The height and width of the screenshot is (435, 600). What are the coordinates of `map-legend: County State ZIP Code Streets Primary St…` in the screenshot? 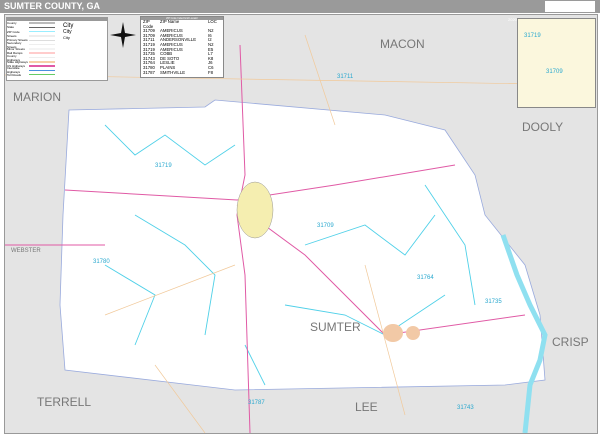 It's located at (57, 49).